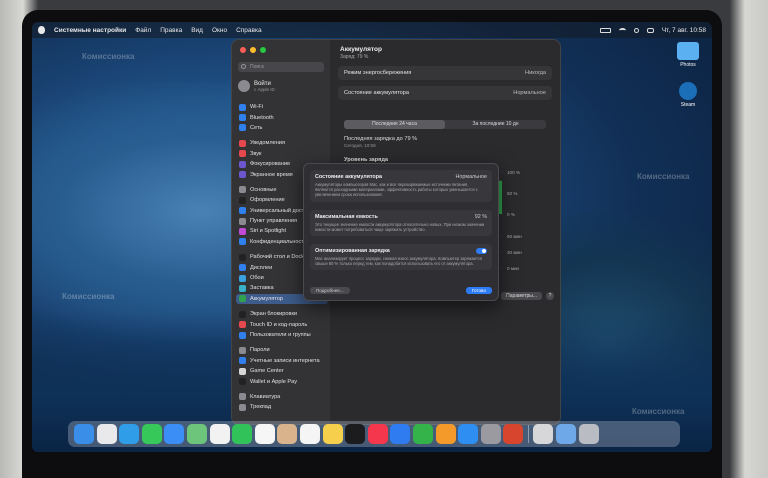  I want to click on menubar-app-name: Системные настройки, so click(90, 30).